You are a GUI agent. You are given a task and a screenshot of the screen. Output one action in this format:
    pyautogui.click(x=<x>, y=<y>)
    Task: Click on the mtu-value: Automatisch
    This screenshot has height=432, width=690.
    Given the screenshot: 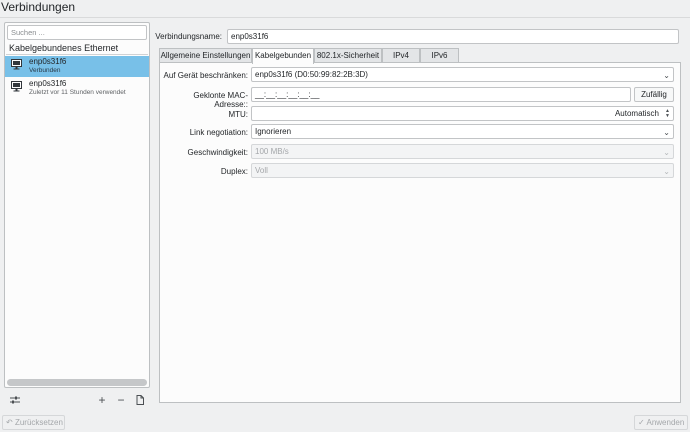 What is the action you would take?
    pyautogui.click(x=636, y=113)
    